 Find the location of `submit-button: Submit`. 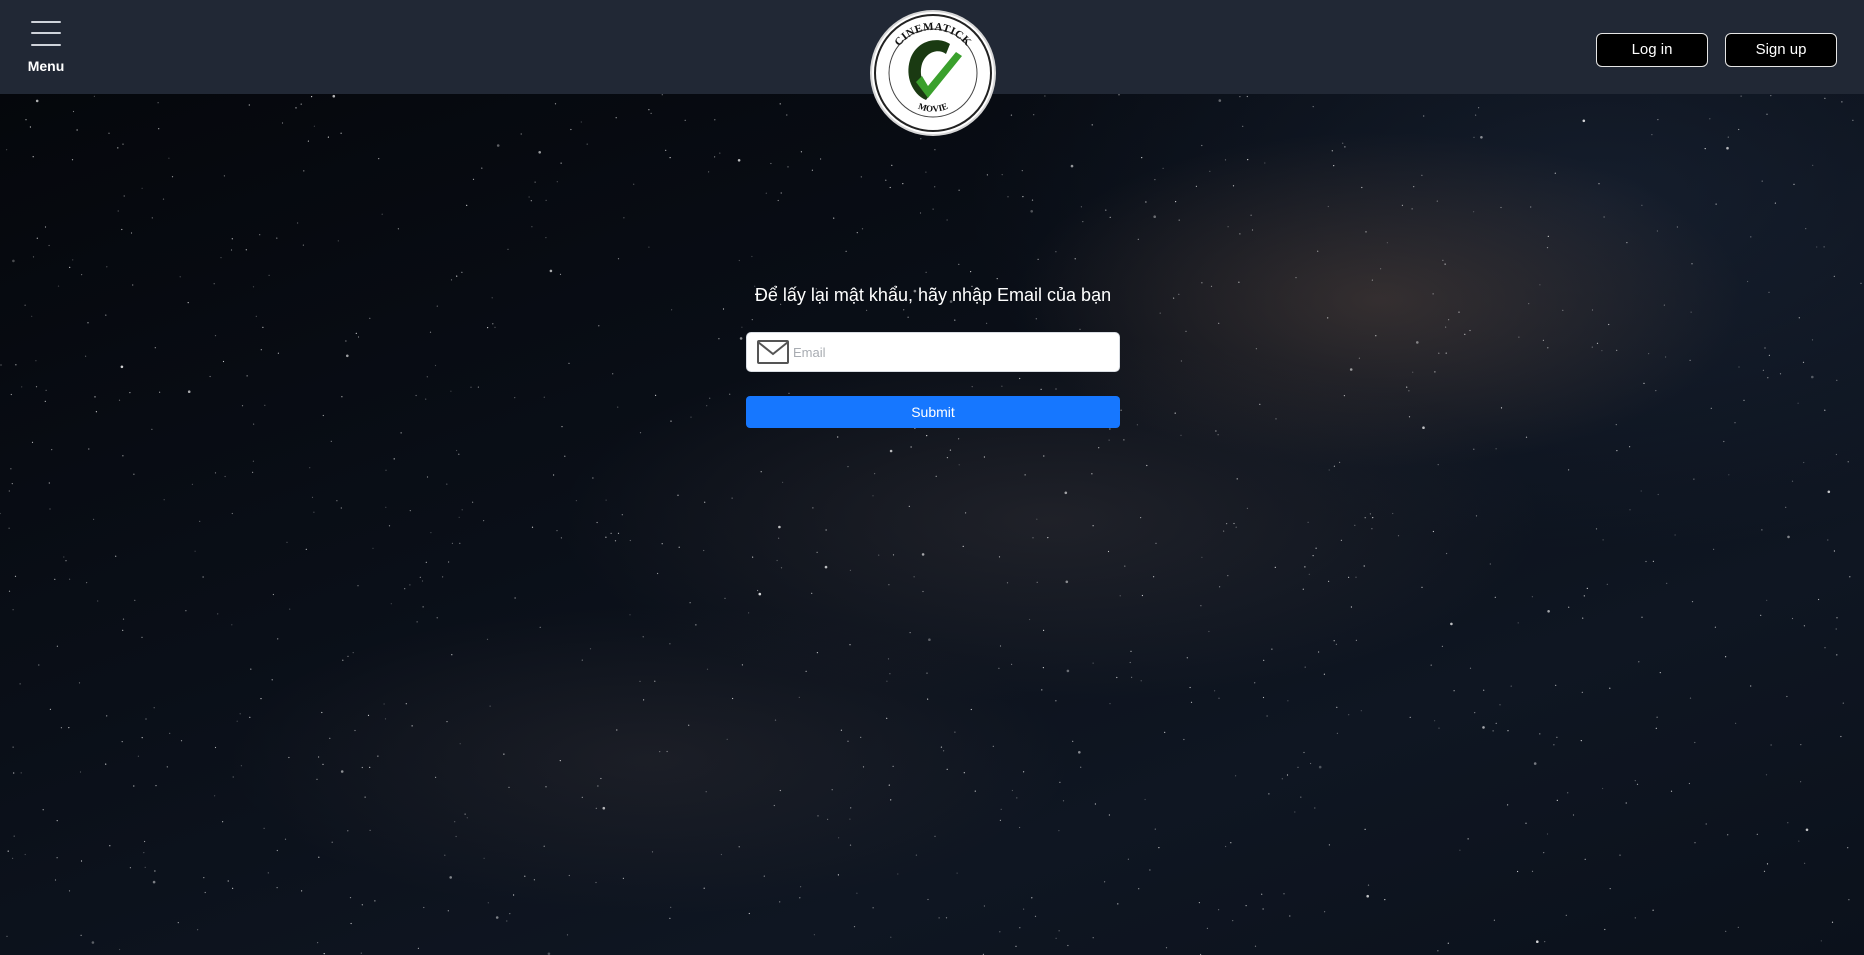

submit-button: Submit is located at coordinates (933, 412).